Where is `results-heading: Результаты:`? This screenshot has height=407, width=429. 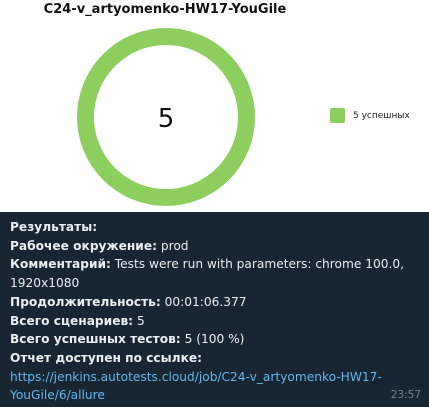 results-heading: Результаты: is located at coordinates (54, 227).